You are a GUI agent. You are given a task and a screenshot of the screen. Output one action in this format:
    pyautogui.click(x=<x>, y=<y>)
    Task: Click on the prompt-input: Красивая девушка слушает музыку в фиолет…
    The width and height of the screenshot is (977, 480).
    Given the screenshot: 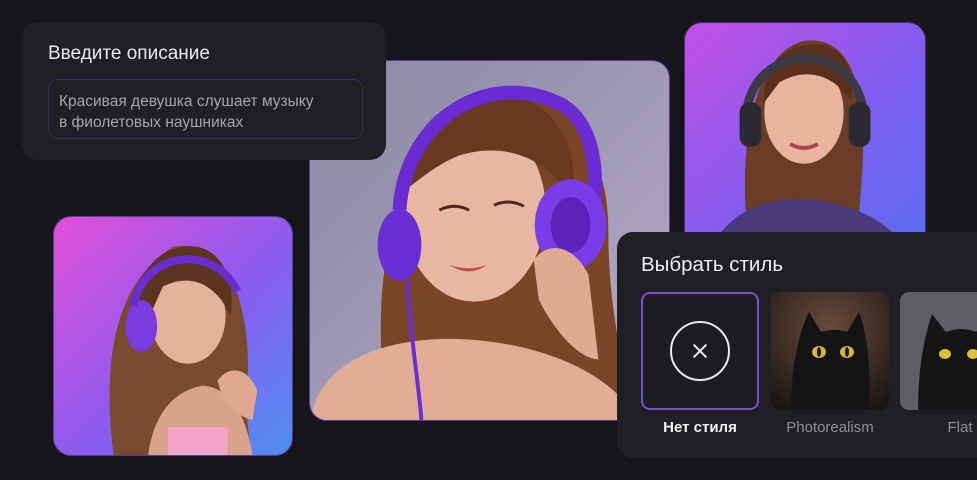 What is the action you would take?
    pyautogui.click(x=205, y=109)
    